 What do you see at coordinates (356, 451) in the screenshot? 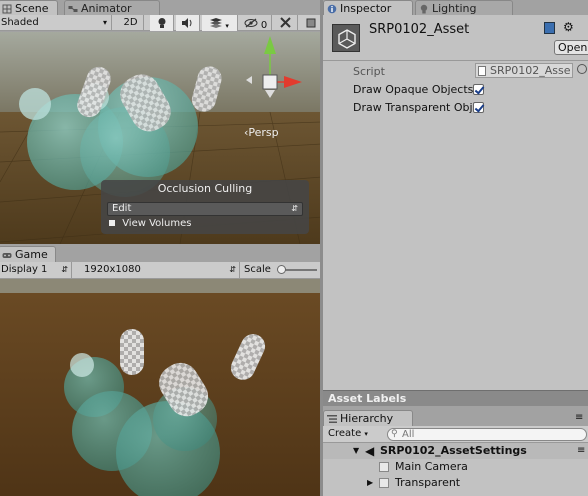
I see `expand-arrow-icon: ▼` at bounding box center [356, 451].